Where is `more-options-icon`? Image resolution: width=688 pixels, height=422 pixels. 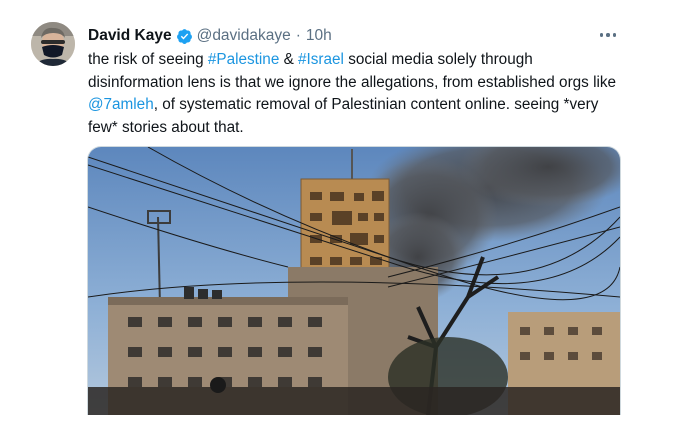
more-options-icon is located at coordinates (608, 35).